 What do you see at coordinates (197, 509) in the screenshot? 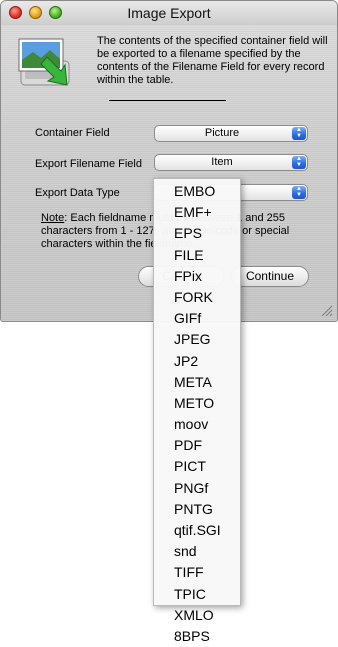
I see `menu-item-pntg: PNTG` at bounding box center [197, 509].